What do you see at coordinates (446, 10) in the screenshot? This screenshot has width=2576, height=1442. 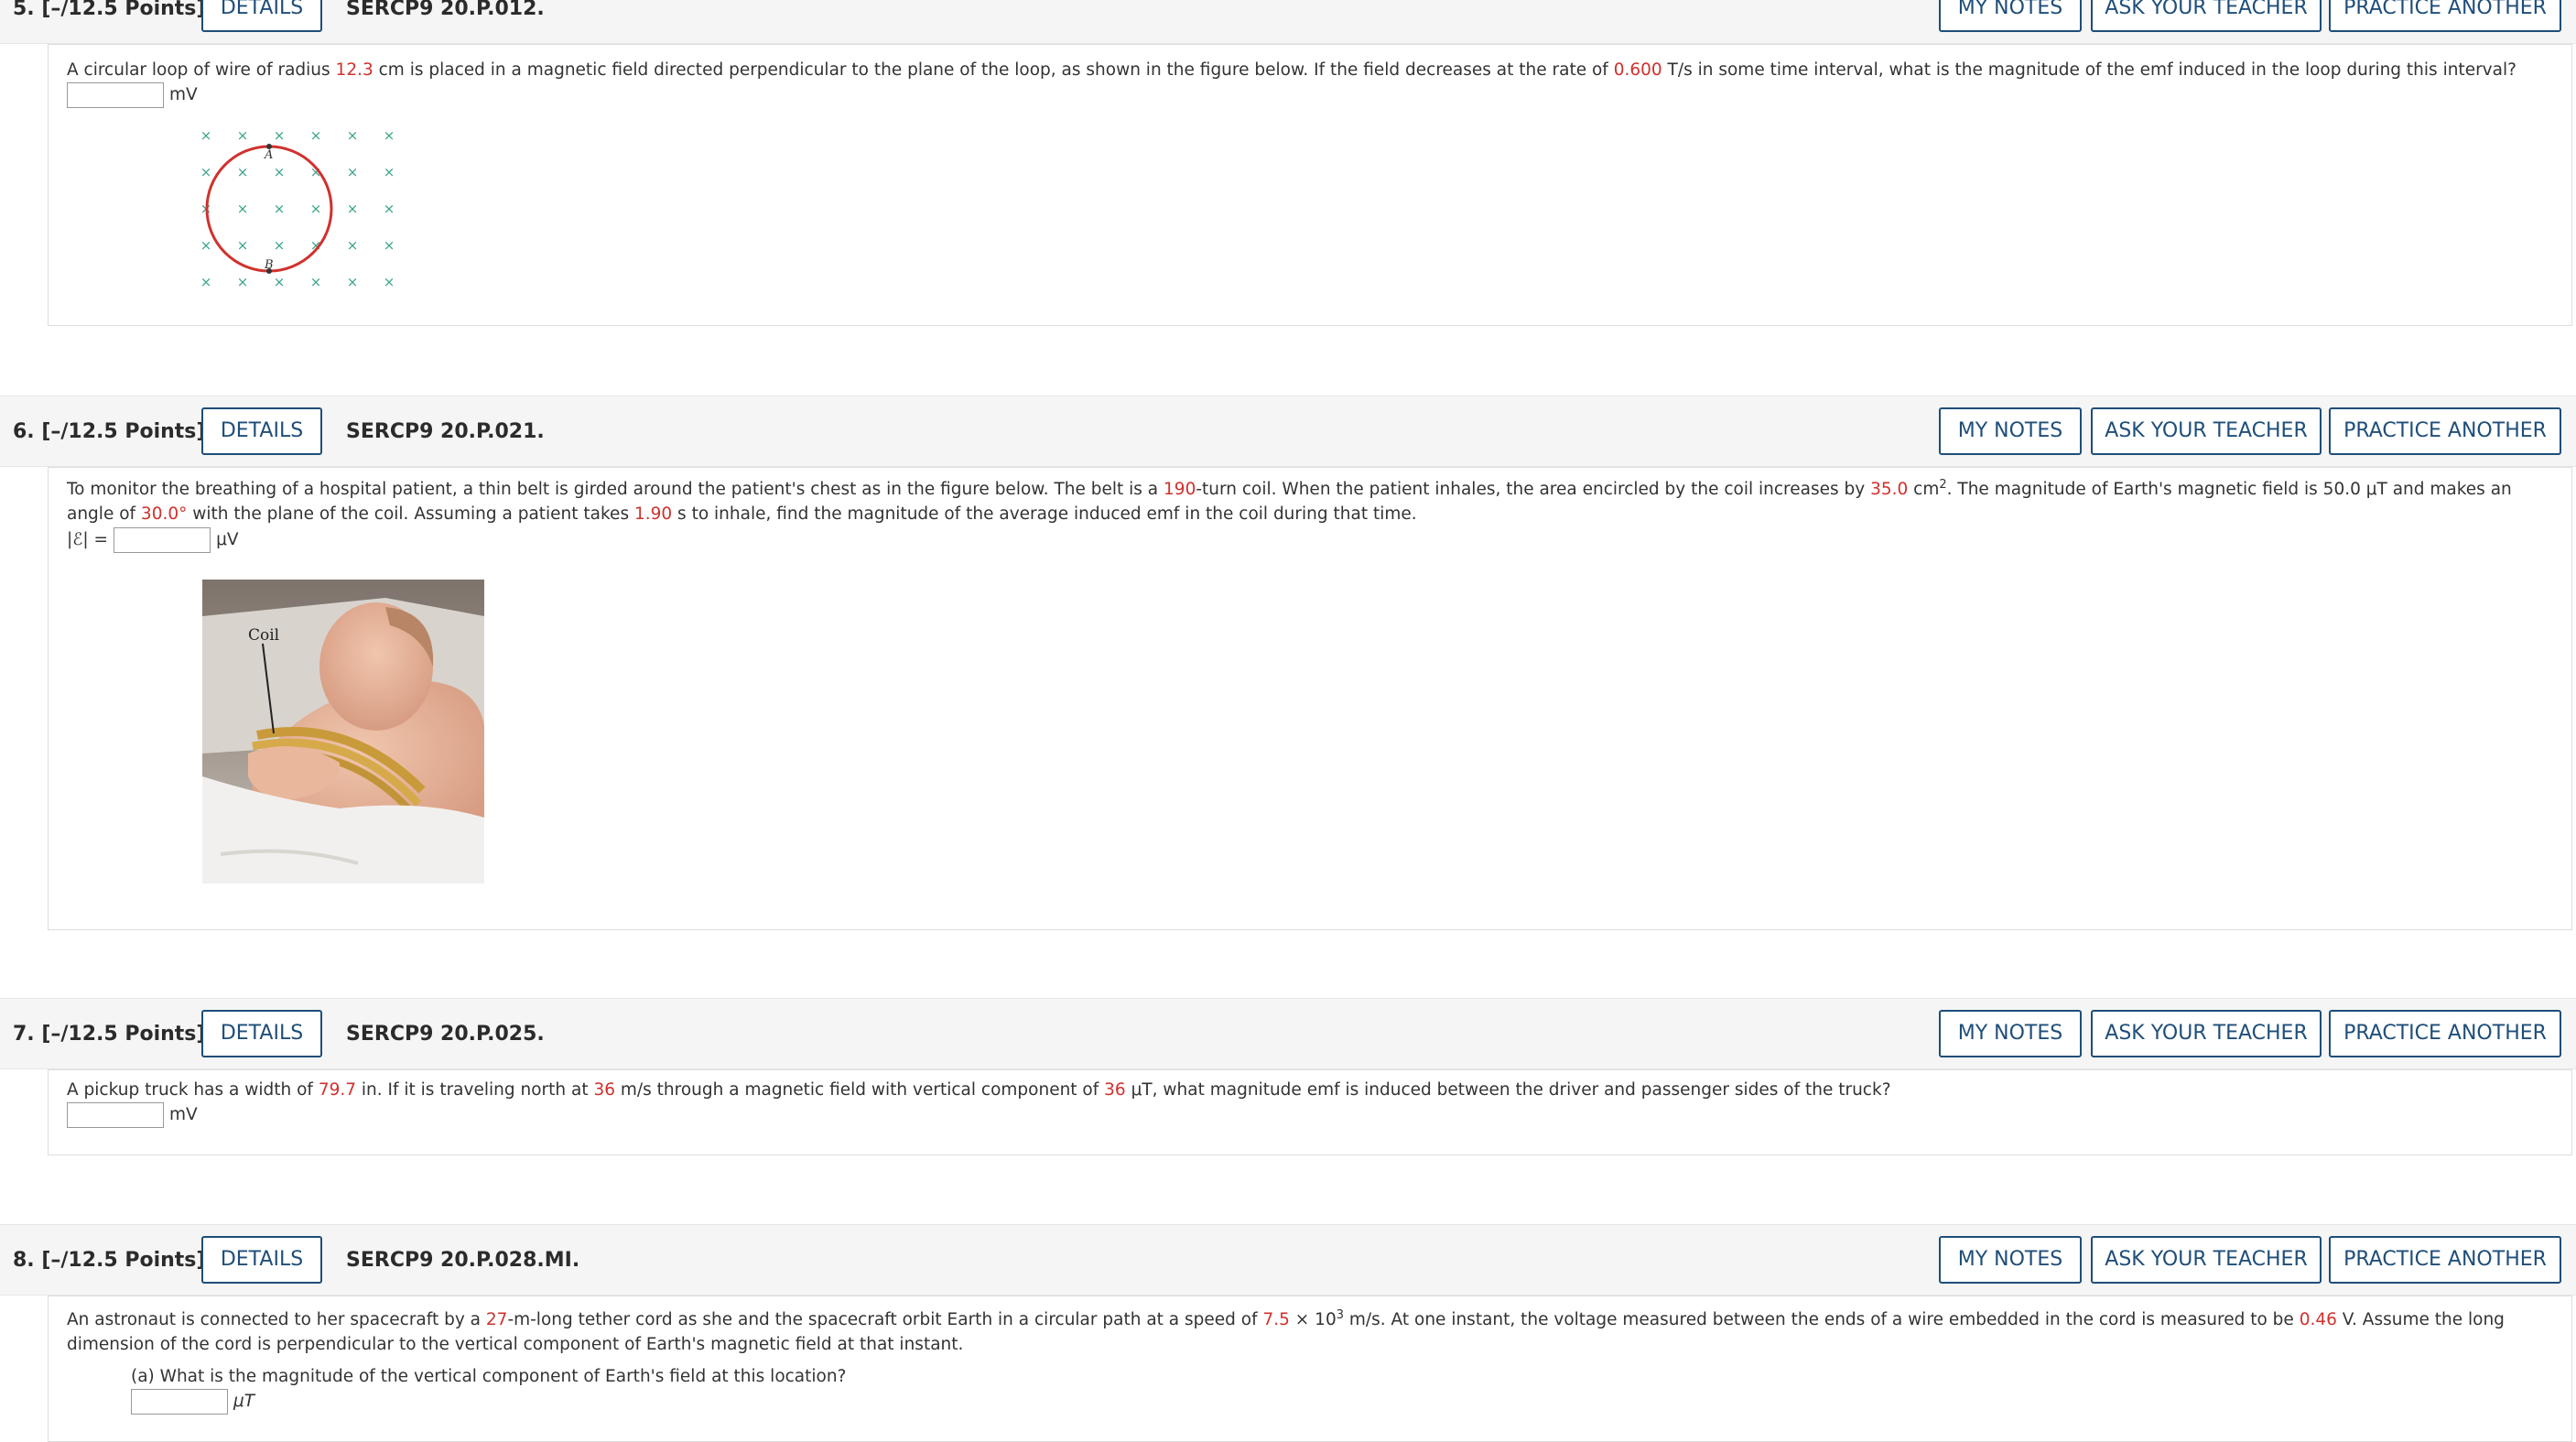 I see `question-code: SERCP9 20.P.012.` at bounding box center [446, 10].